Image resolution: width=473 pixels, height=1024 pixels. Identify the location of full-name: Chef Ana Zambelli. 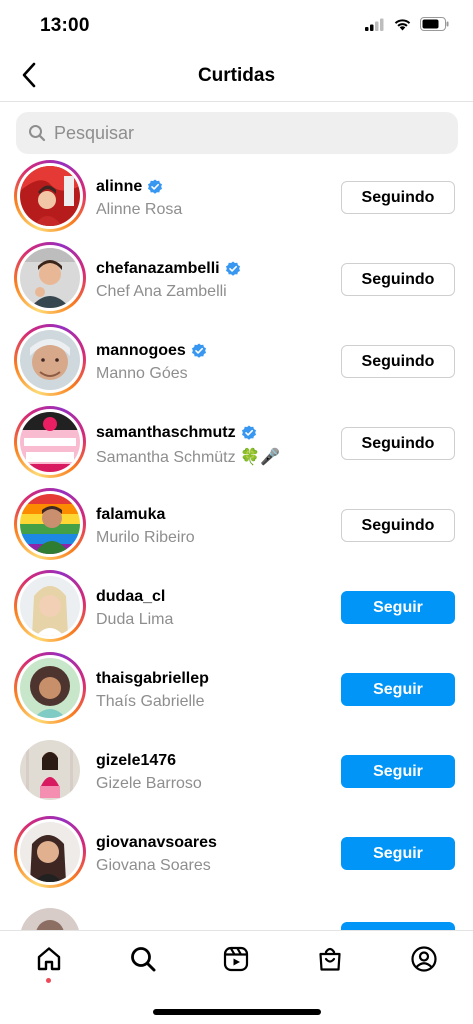
(161, 291).